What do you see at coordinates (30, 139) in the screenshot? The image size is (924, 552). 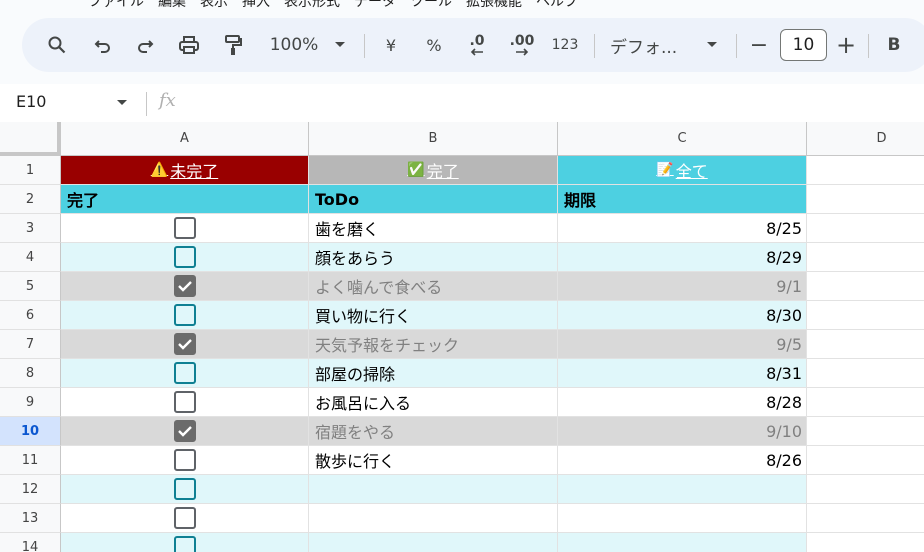 I see `select-all-corner` at bounding box center [30, 139].